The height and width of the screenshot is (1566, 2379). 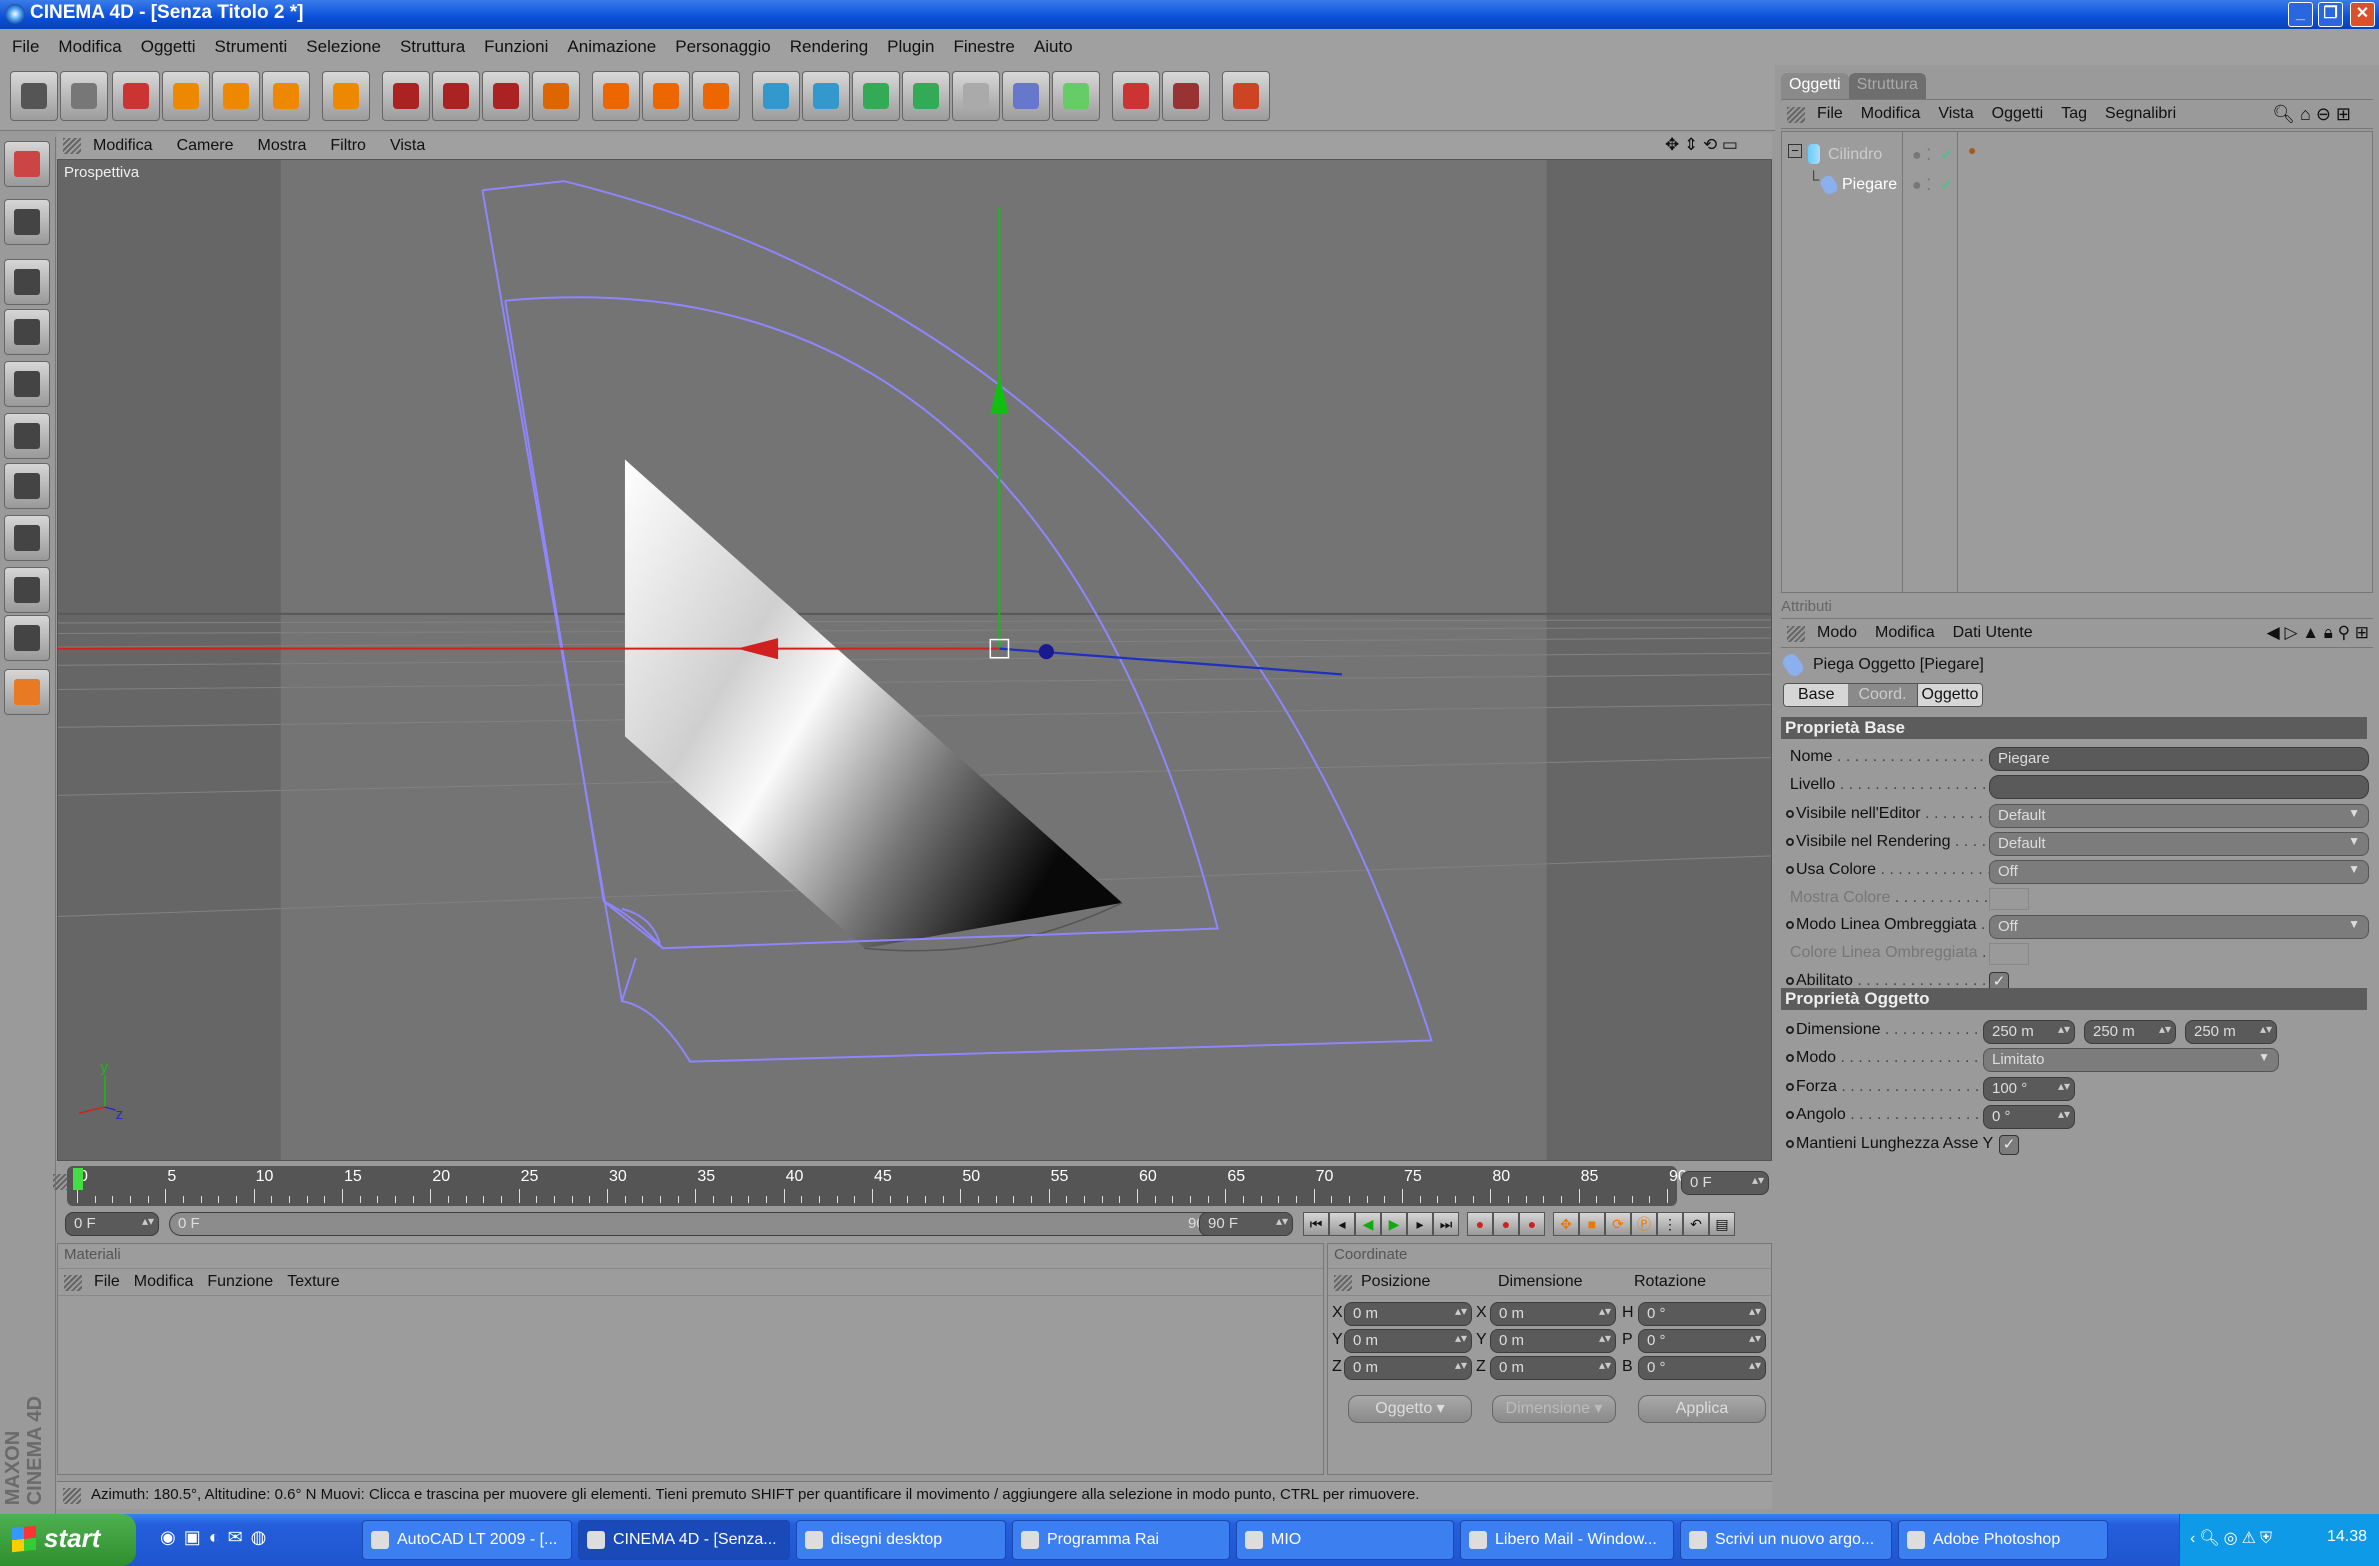 I want to click on tab-struttura: Struttura, so click(x=1887, y=86).